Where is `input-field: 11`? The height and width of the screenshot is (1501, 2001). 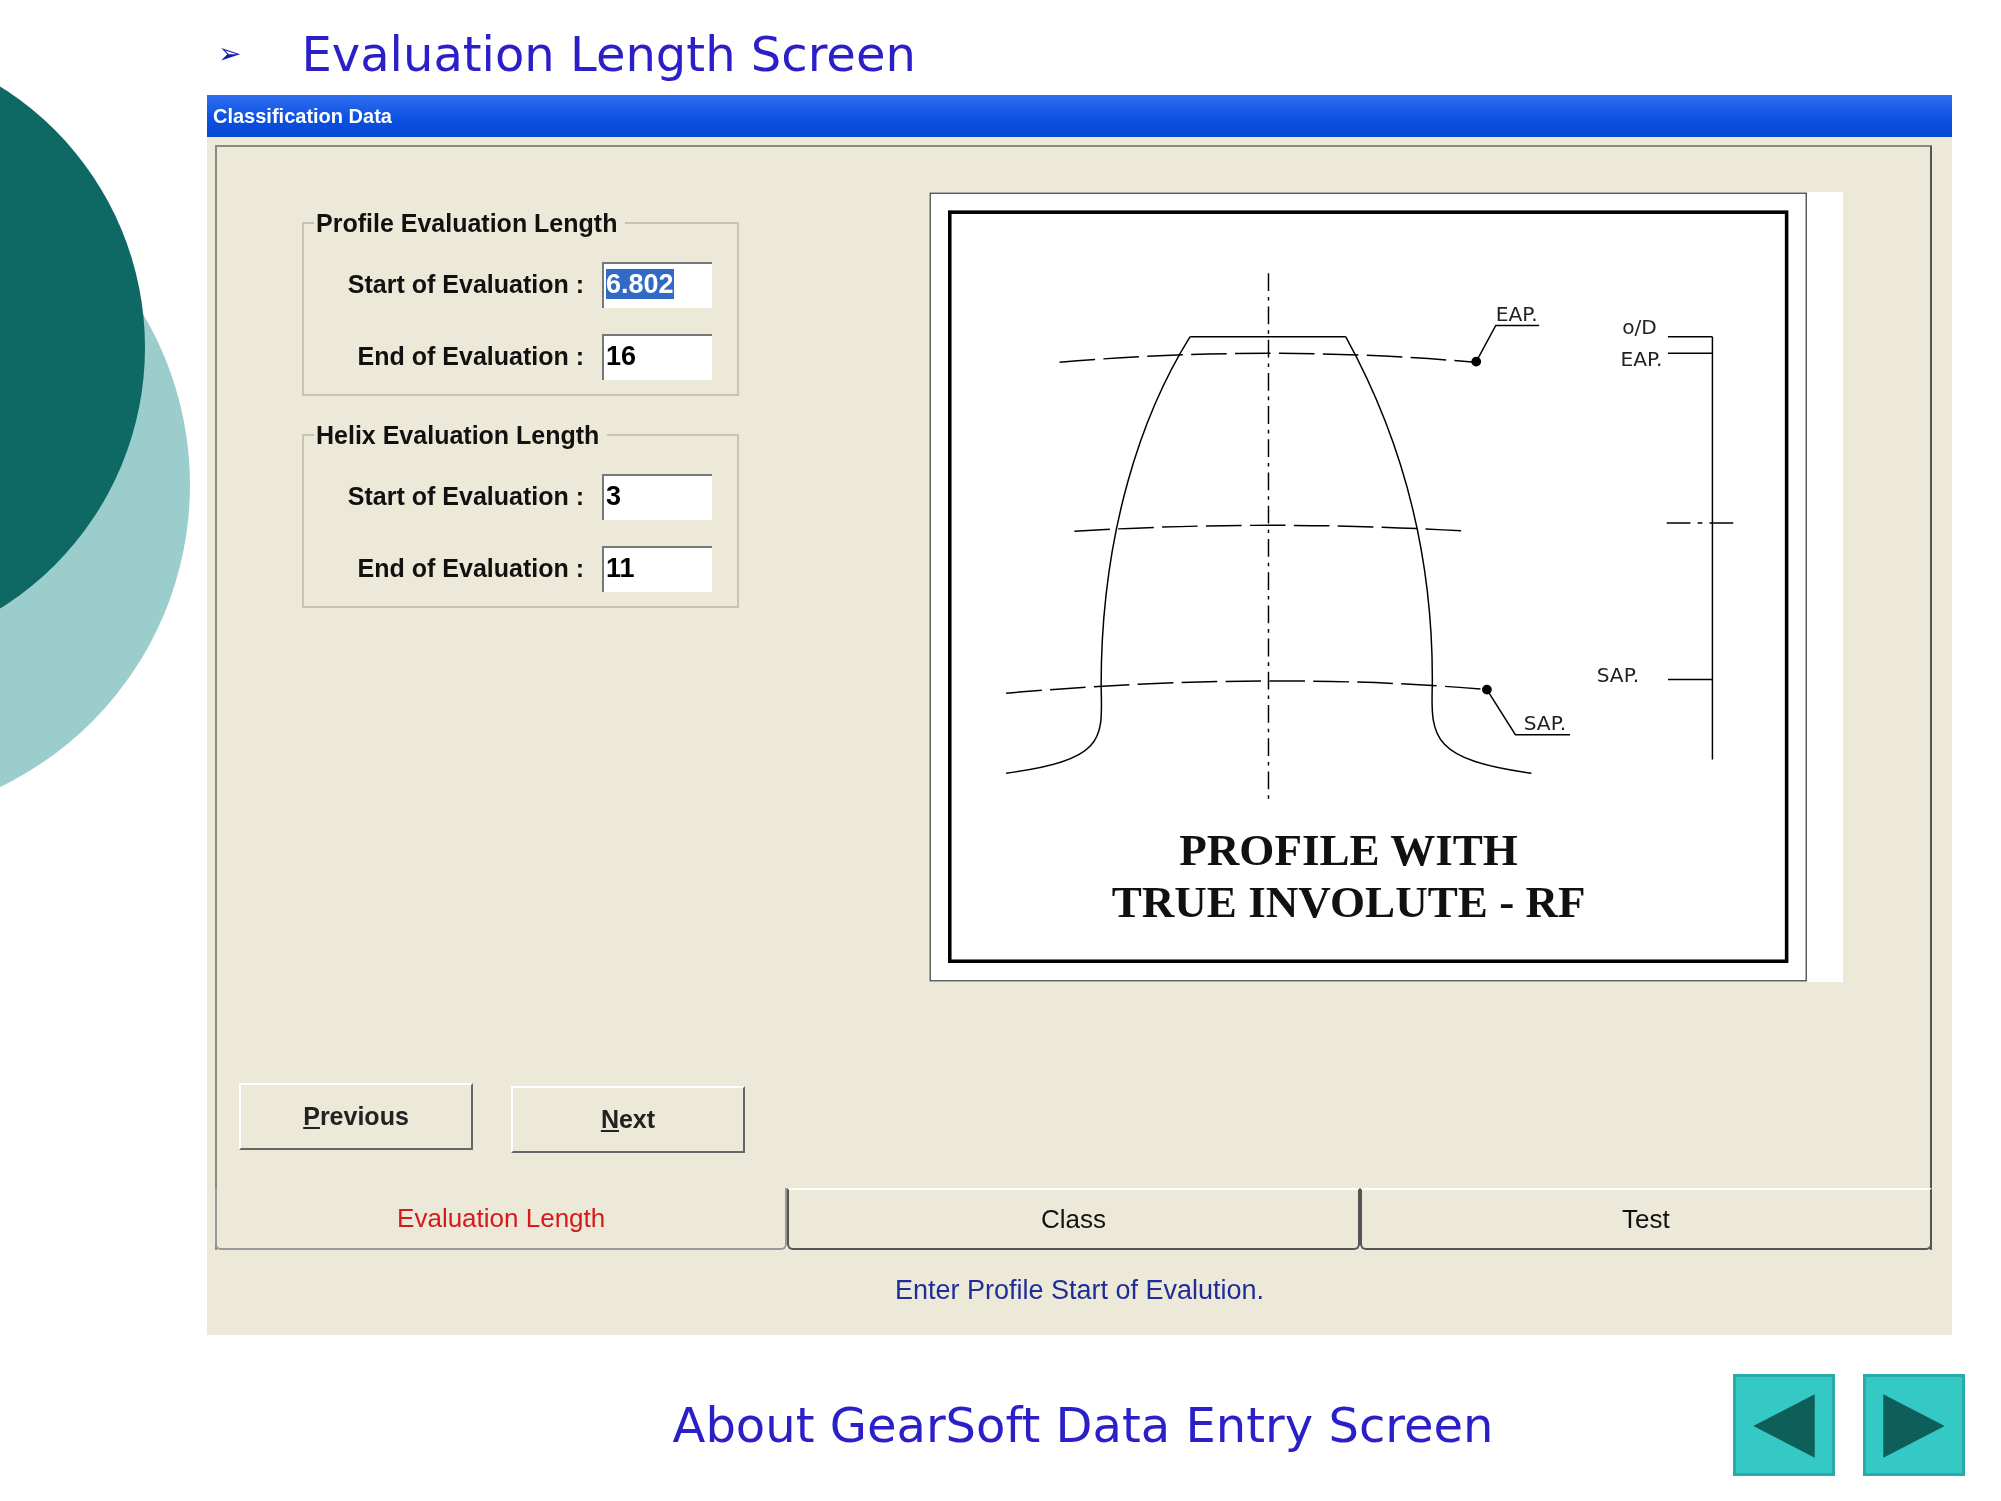 input-field: 11 is located at coordinates (657, 569).